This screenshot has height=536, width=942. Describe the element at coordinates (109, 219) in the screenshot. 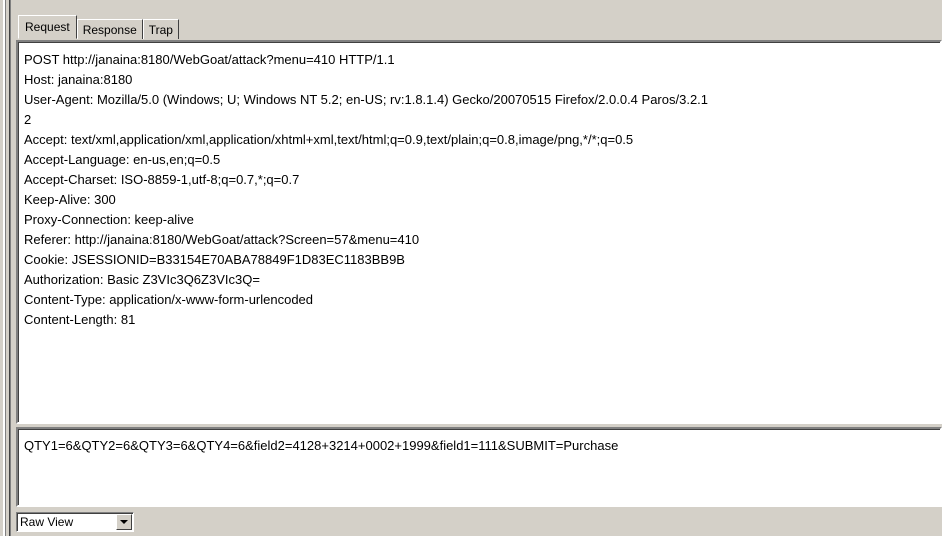

I see `header-line: Proxy-Connection: keep-alive` at that location.